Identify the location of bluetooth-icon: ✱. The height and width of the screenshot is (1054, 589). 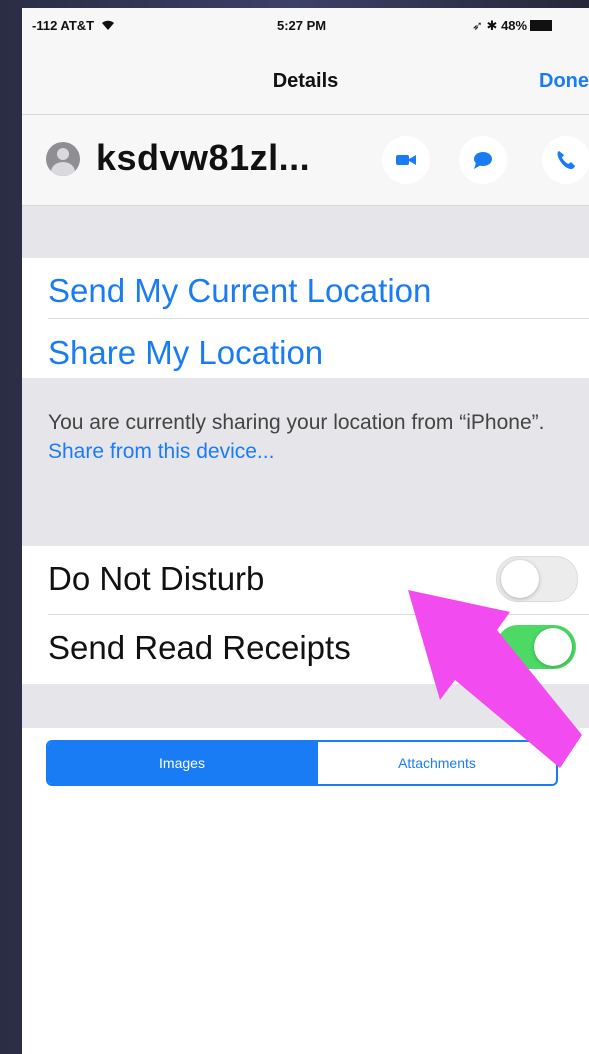
(492, 25).